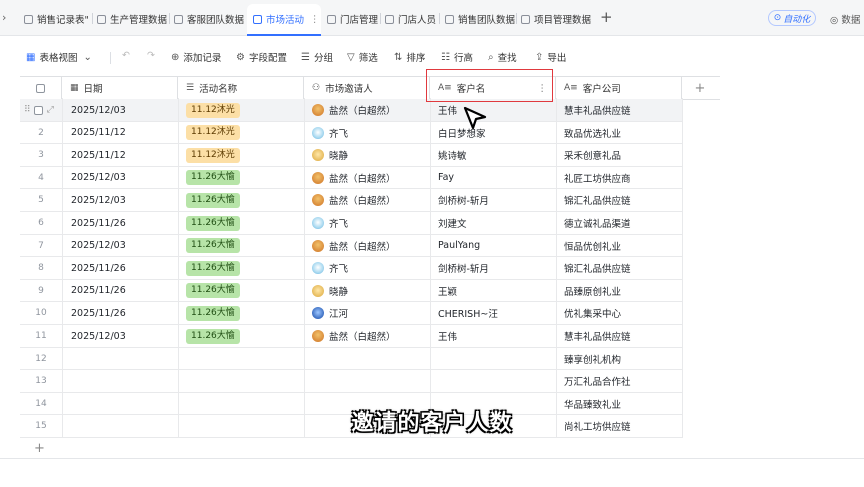  Describe the element at coordinates (41, 200) in the screenshot. I see `row-number-cell: 5` at that location.